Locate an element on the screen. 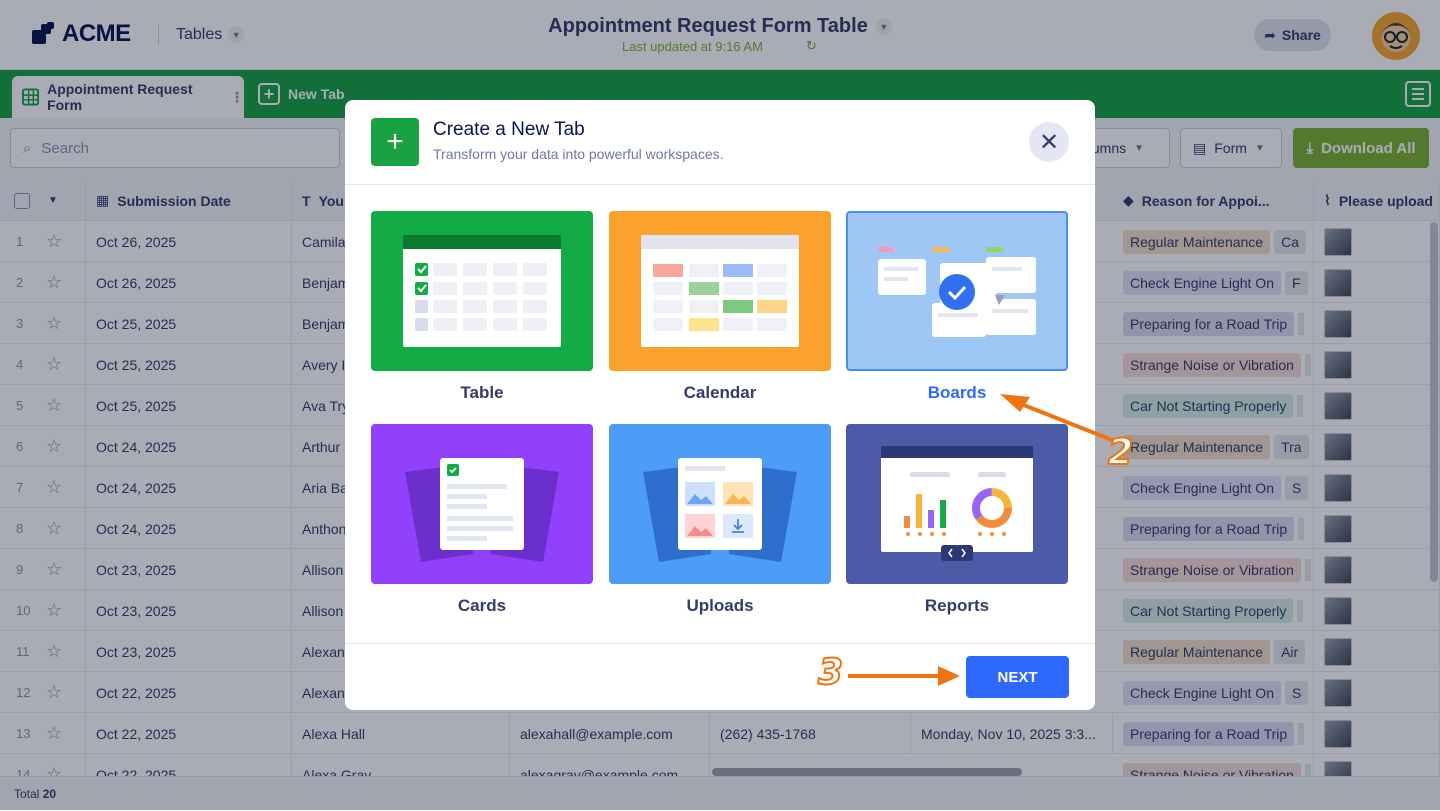  annotation-step-2: 2 is located at coordinates (1120, 452).